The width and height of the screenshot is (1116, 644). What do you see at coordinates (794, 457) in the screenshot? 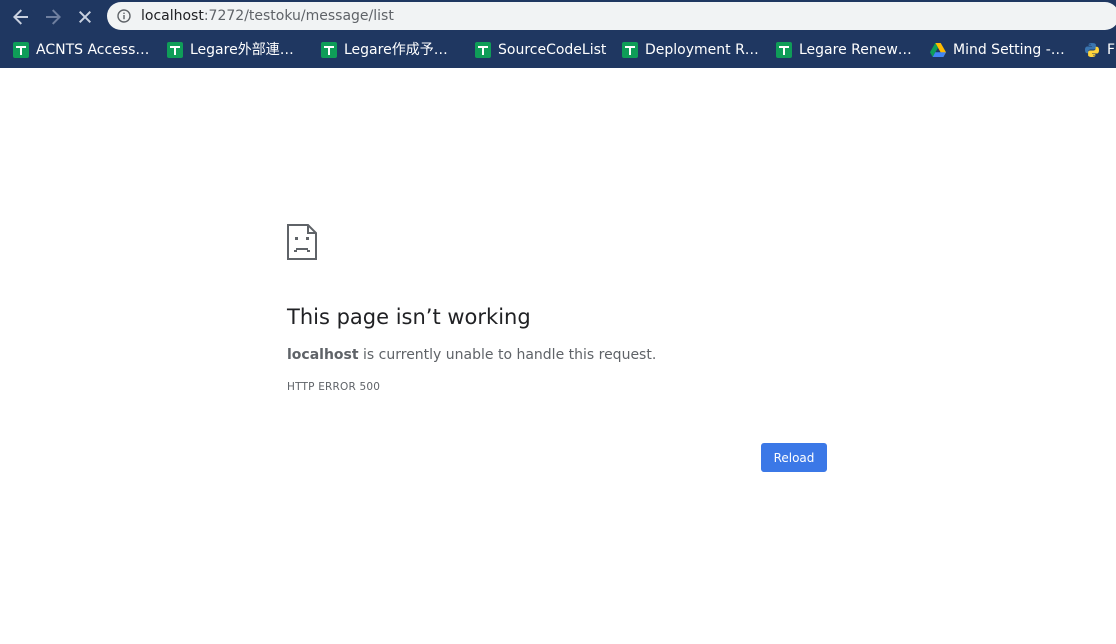
I see `reload-button: Reload` at bounding box center [794, 457].